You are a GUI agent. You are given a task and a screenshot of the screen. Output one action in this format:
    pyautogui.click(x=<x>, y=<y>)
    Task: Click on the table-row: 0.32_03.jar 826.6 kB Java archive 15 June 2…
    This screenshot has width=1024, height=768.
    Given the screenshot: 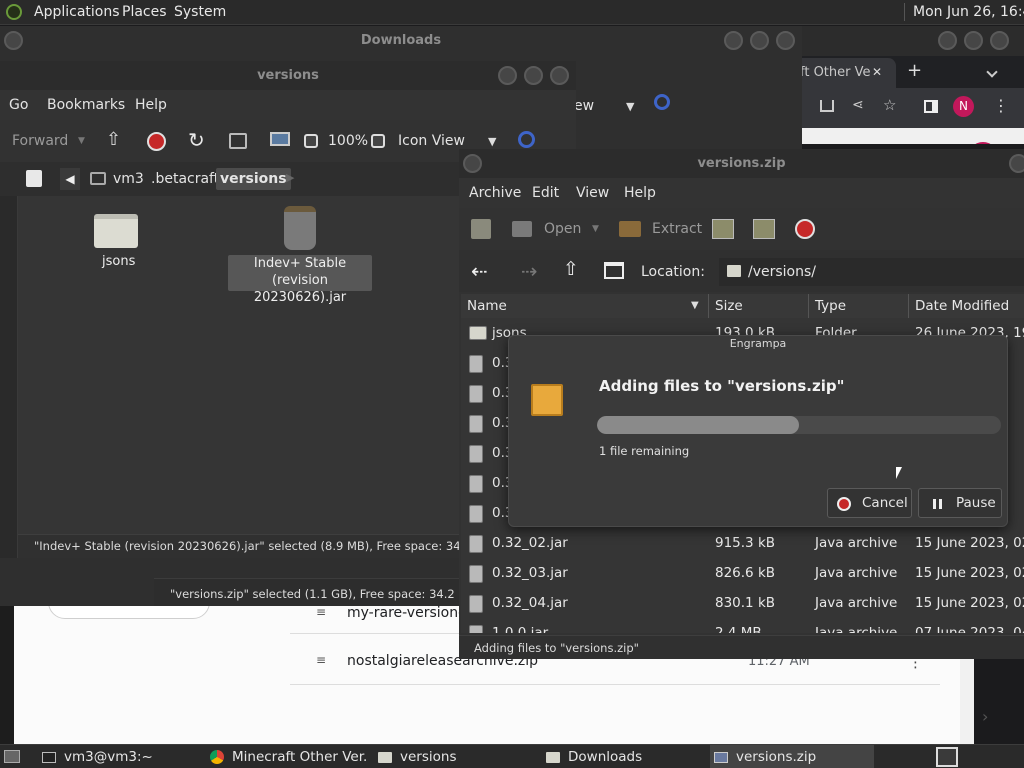 What is the action you would take?
    pyautogui.click(x=742, y=573)
    